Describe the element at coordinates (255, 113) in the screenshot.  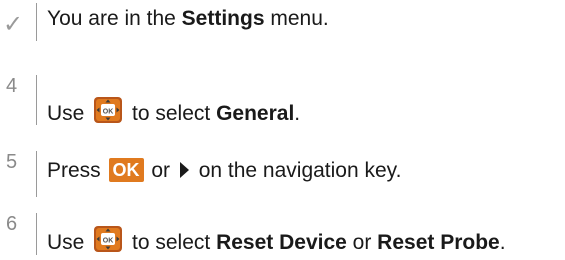
I see `general-label: General` at that location.